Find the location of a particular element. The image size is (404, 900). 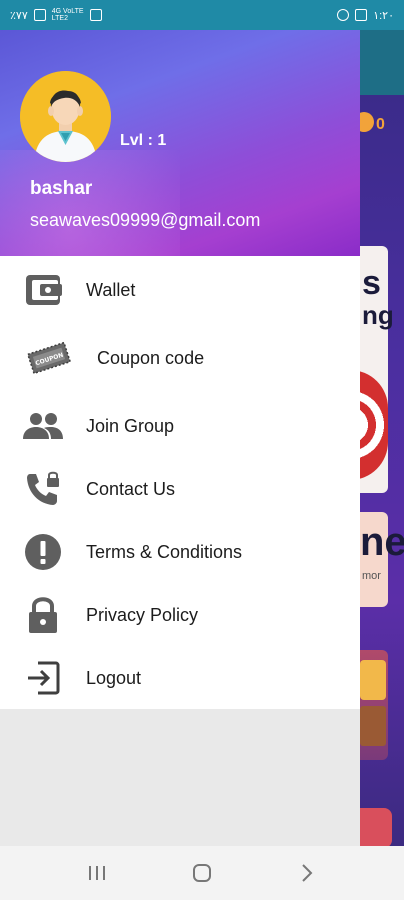

battery-percent: ٪٧٧ is located at coordinates (19, 15).